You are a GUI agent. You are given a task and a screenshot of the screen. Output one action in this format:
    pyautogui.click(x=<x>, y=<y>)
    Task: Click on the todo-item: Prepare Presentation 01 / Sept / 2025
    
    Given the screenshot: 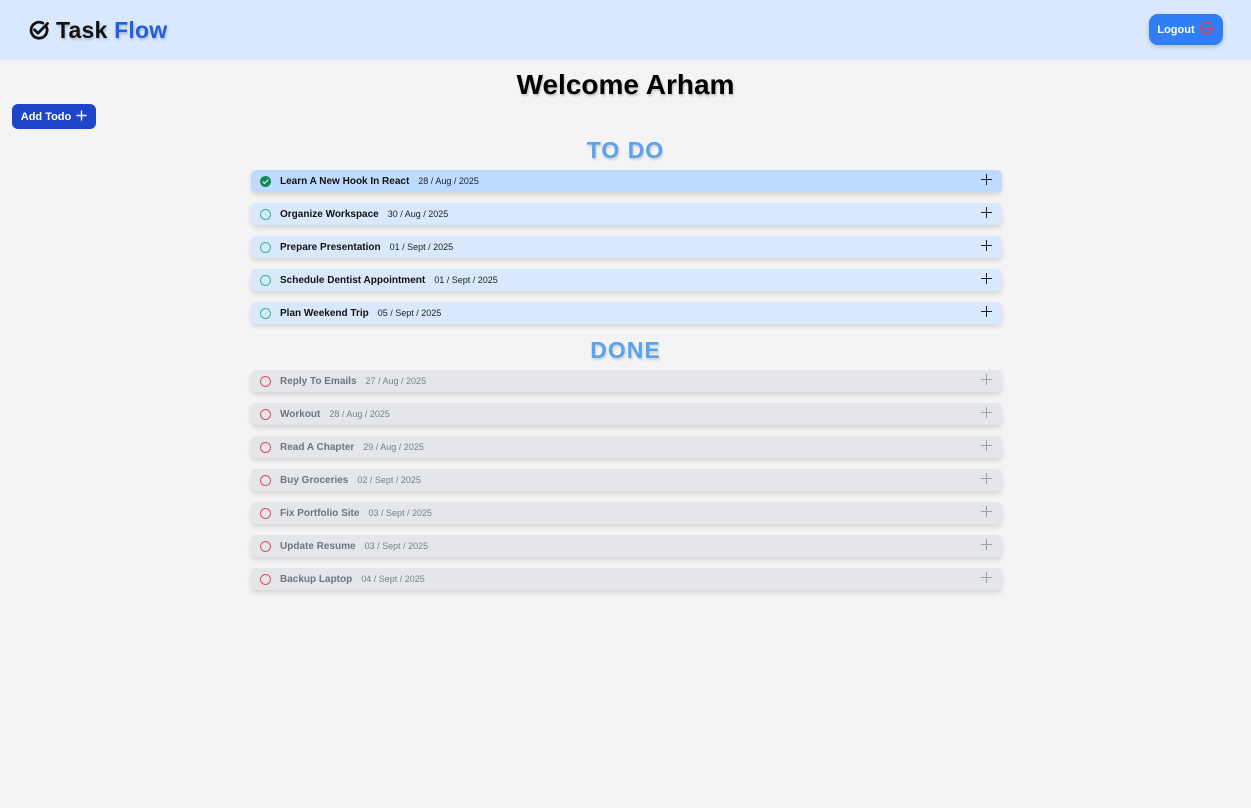 What is the action you would take?
    pyautogui.click(x=626, y=247)
    